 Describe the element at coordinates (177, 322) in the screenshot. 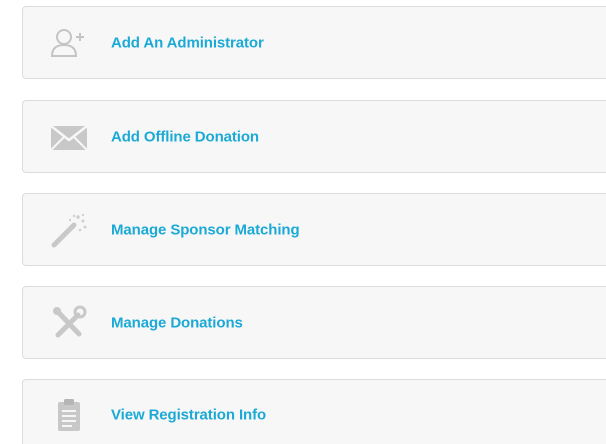

I see `manage-donations-label: Manage Donations` at that location.